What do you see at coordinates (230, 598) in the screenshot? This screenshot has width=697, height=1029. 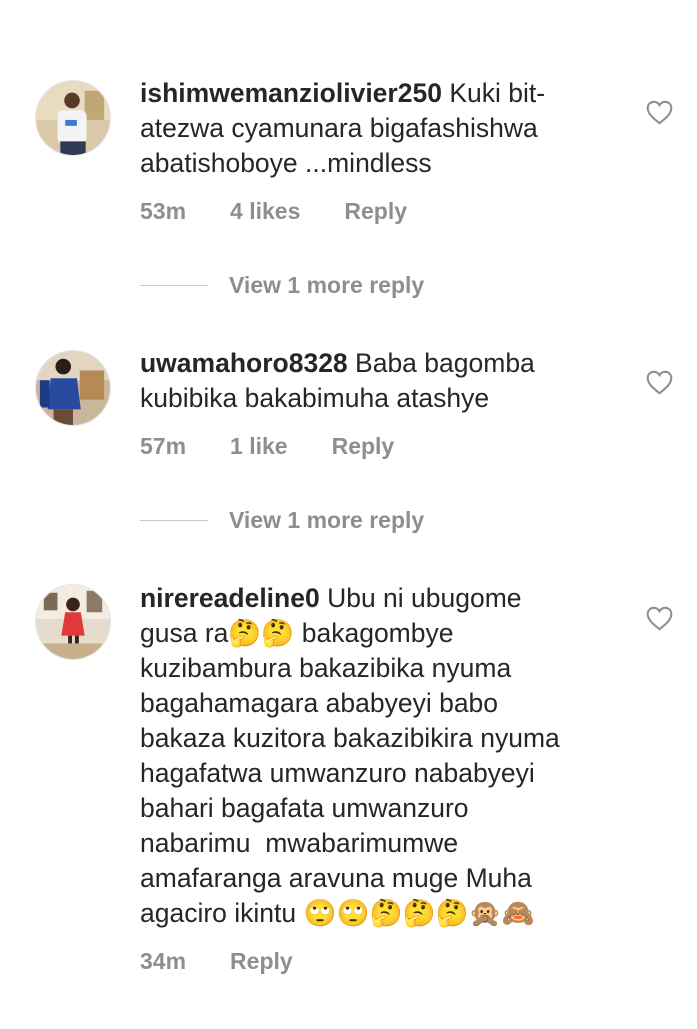 I see `comment-username: nirereadeline0` at bounding box center [230, 598].